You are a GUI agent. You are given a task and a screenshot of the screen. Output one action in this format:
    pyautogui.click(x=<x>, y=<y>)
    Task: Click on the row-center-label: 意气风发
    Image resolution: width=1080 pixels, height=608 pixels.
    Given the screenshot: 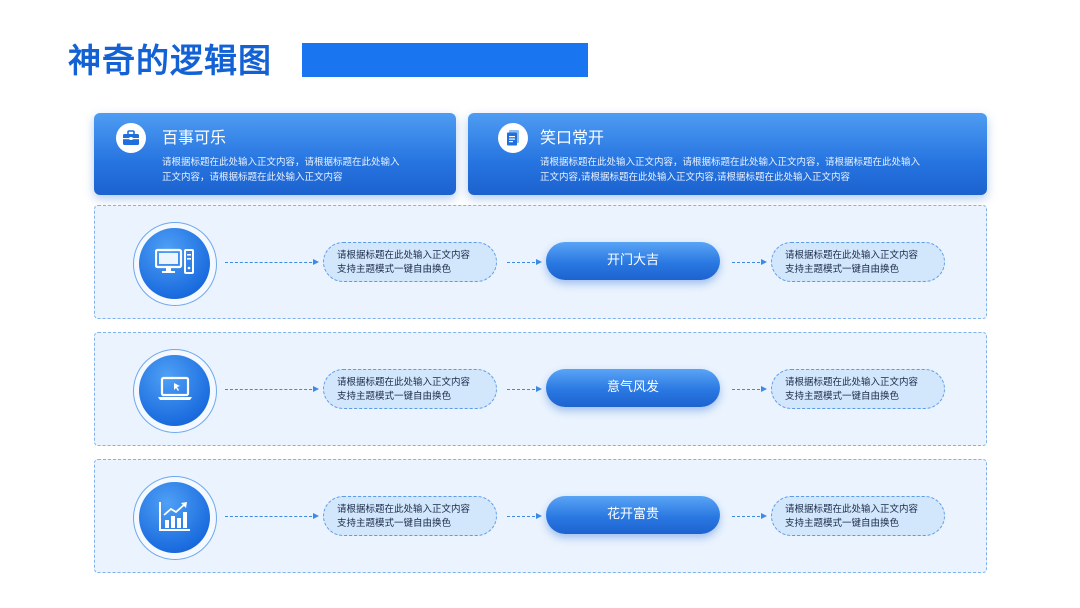 What is the action you would take?
    pyautogui.click(x=633, y=388)
    